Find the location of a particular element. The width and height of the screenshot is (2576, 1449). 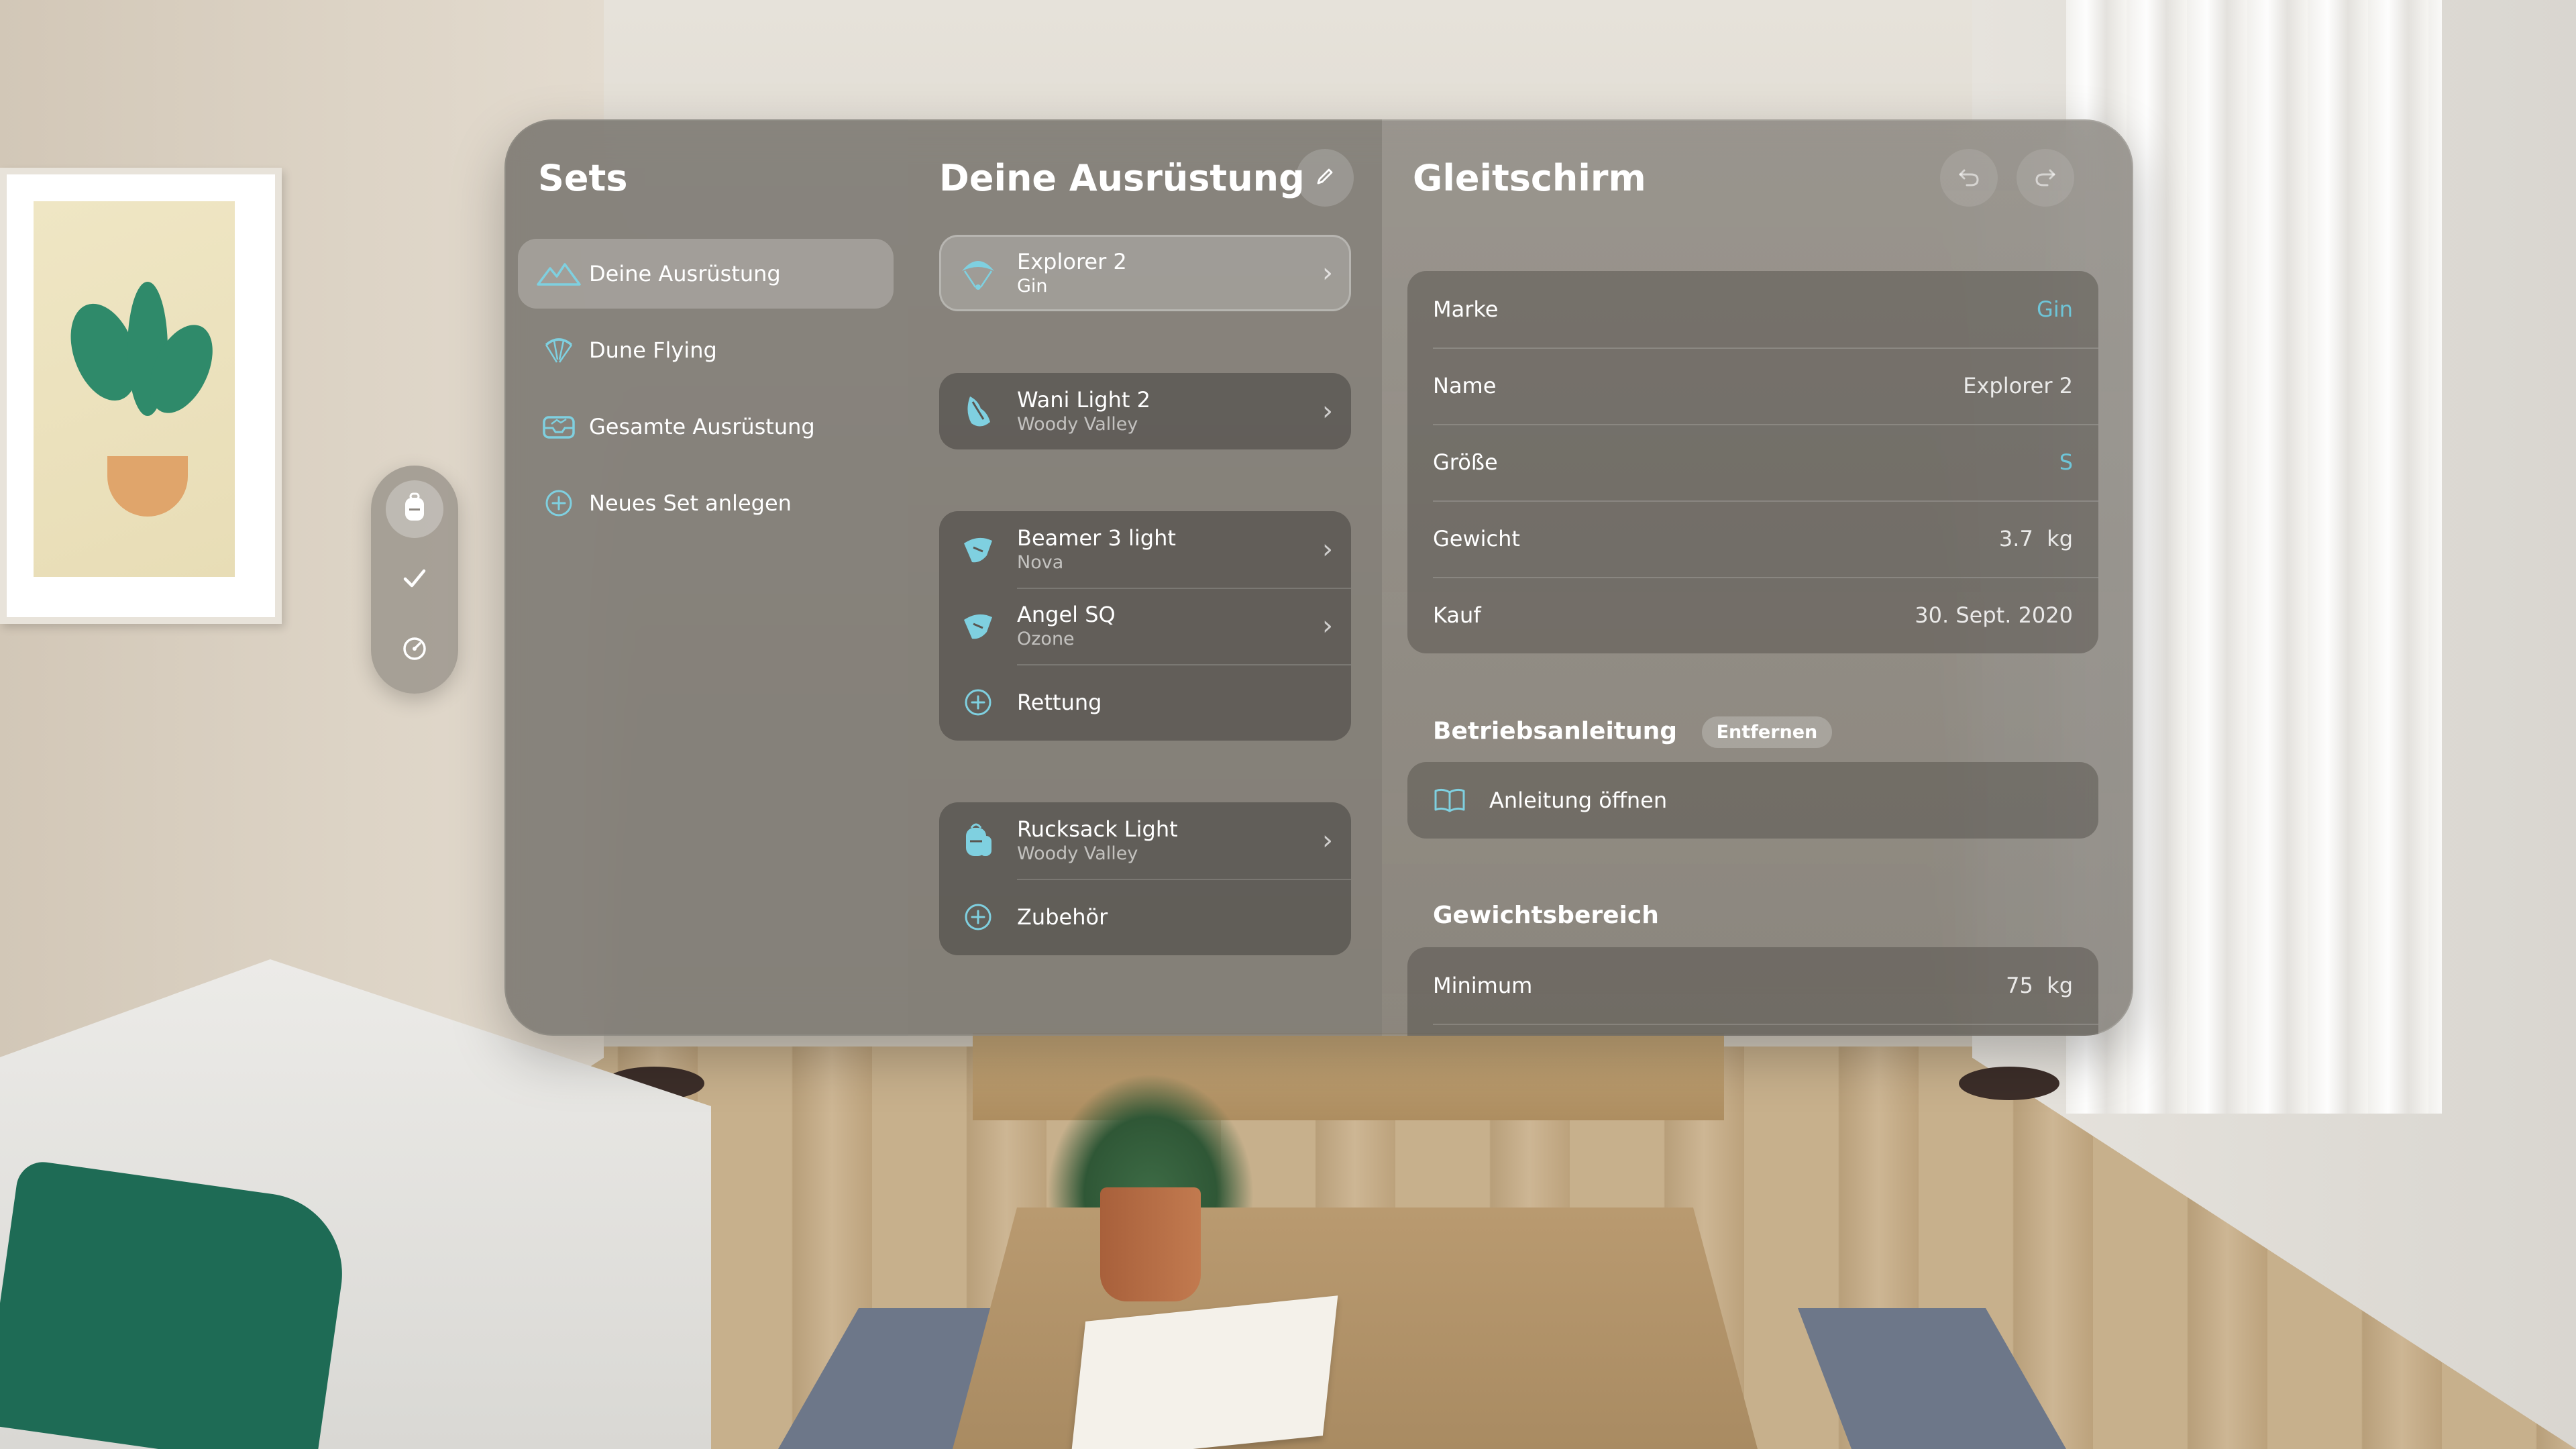

list-item-rucksack-light: Rucksack Light Woody Valley › is located at coordinates (1145, 840).